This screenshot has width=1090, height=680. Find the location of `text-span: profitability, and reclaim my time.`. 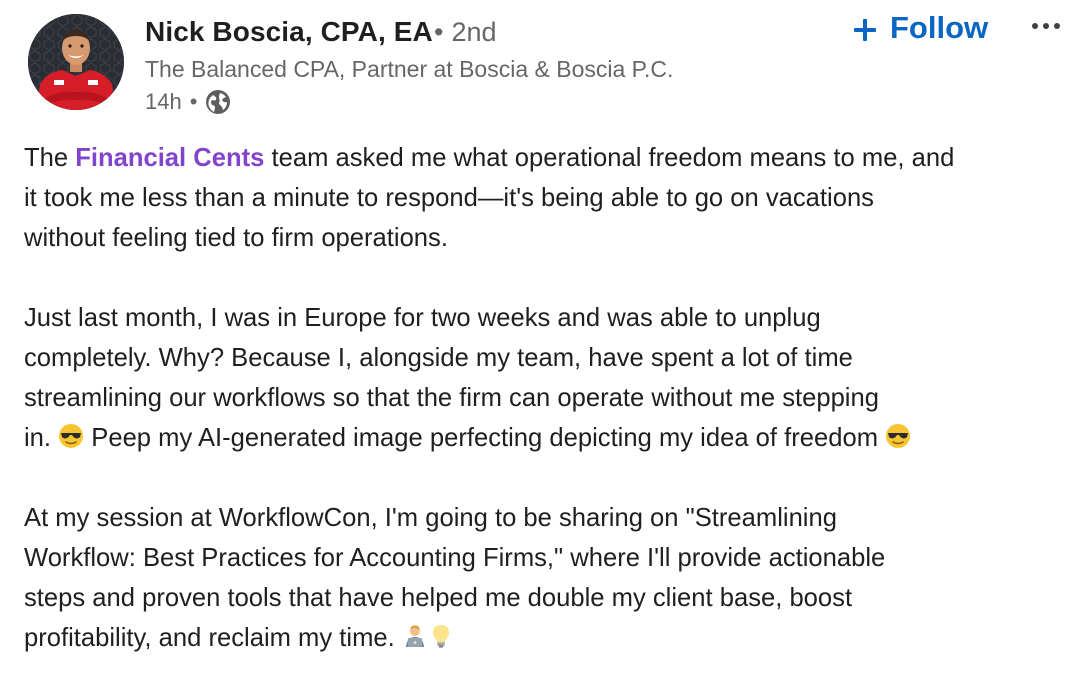

text-span: profitability, and reclaim my time. is located at coordinates (213, 638).